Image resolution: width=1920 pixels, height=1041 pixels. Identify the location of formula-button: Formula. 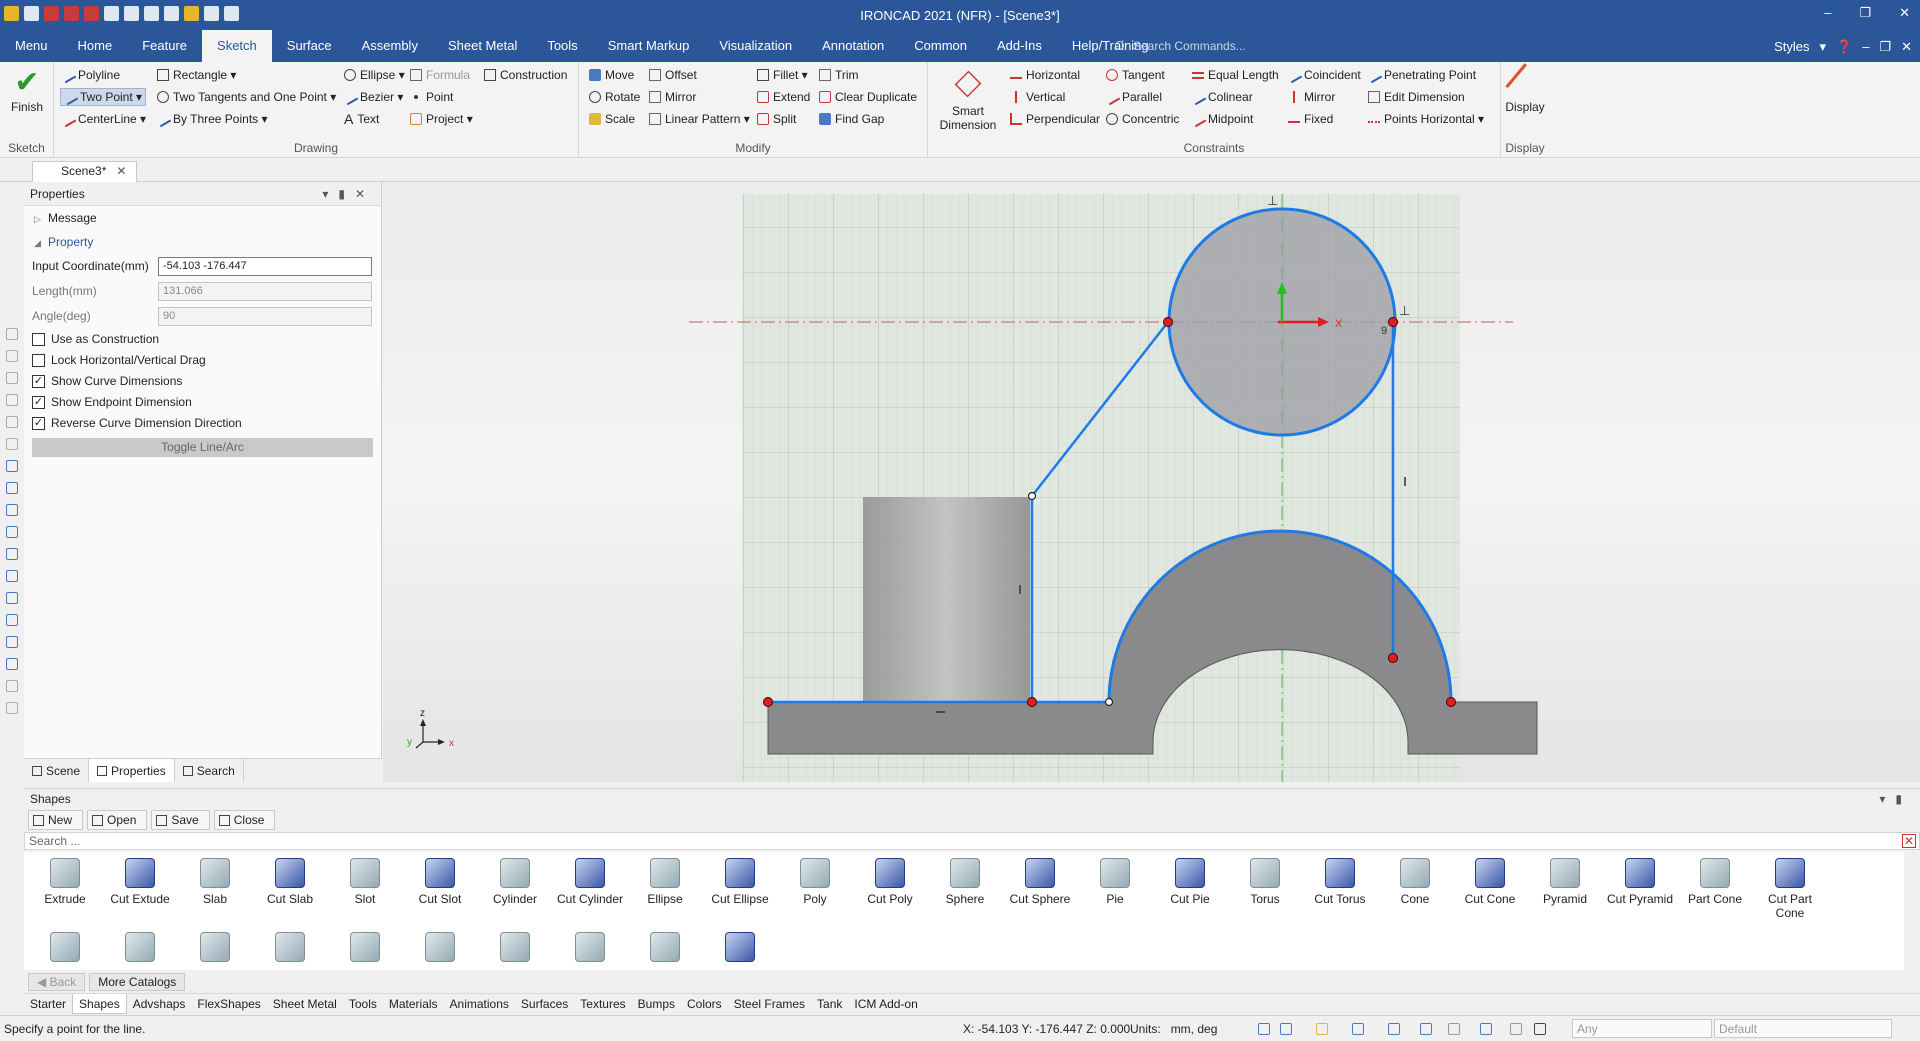
(440, 75).